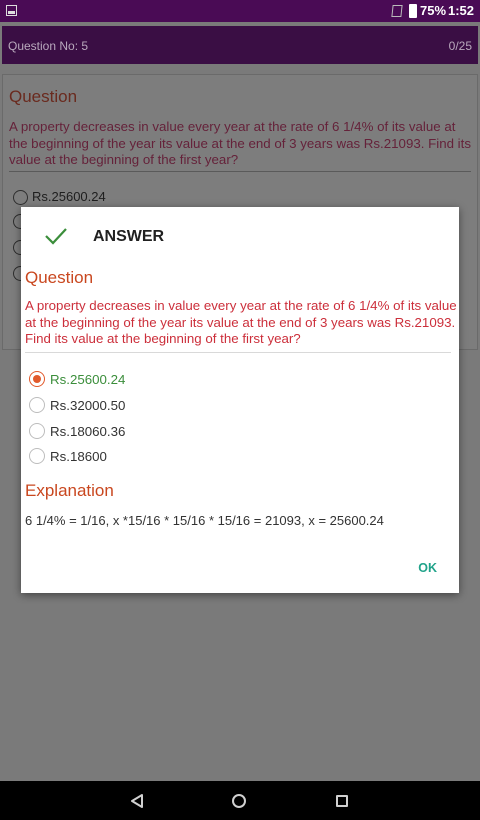  I want to click on explanation-title: Explanation, so click(69, 490).